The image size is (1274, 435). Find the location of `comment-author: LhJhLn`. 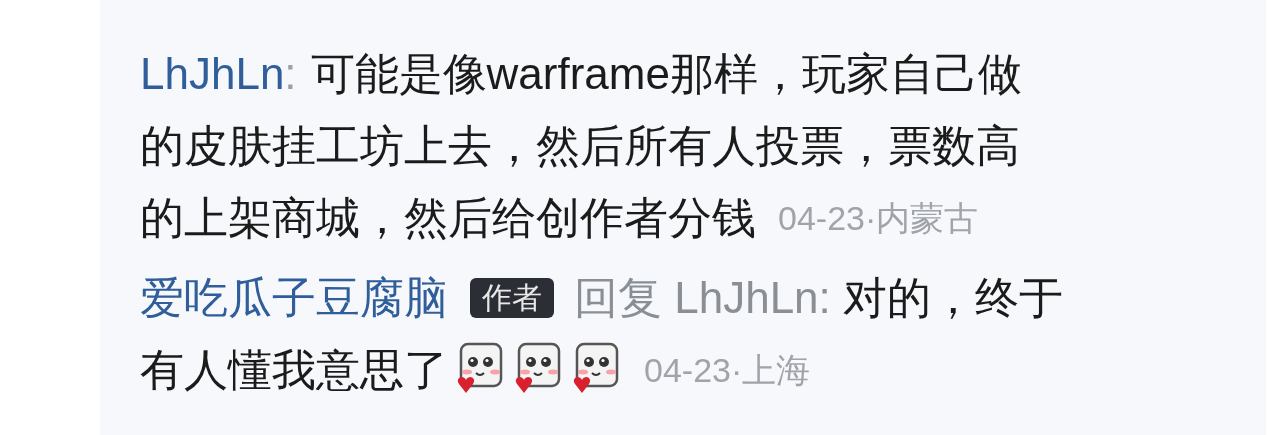

comment-author: LhJhLn is located at coordinates (212, 74).